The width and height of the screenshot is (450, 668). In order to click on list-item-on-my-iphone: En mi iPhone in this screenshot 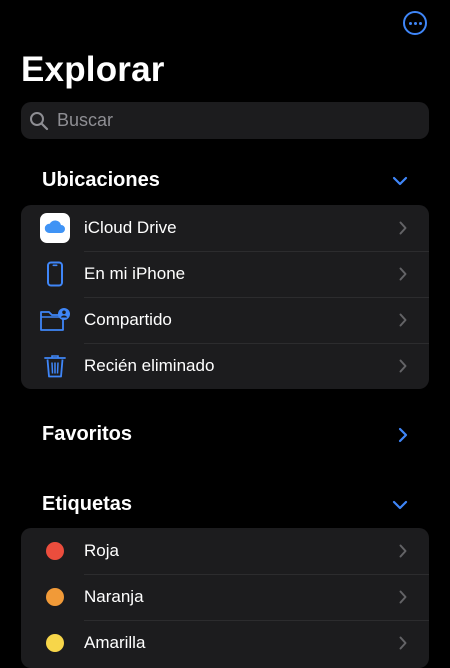, I will do `click(225, 274)`.